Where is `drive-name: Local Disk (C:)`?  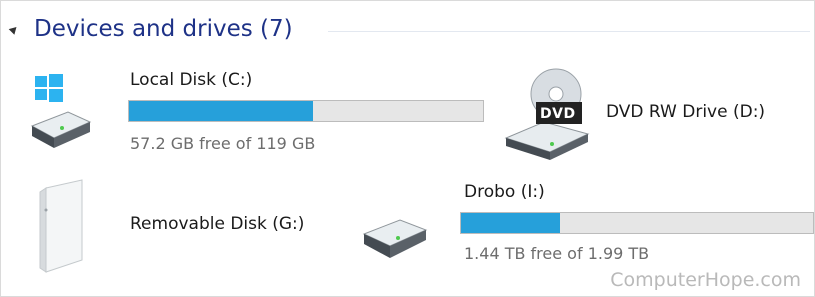 drive-name: Local Disk (C:) is located at coordinates (191, 80).